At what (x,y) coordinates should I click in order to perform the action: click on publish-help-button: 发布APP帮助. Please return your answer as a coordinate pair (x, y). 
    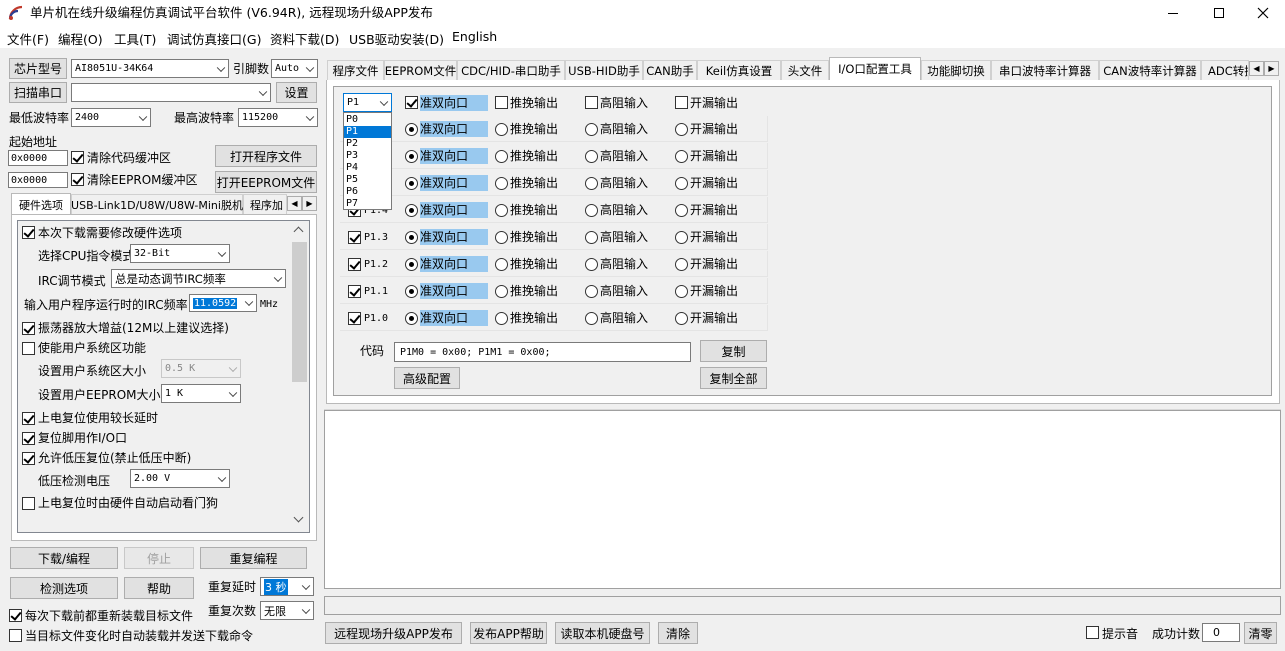
    Looking at the image, I should click on (508, 633).